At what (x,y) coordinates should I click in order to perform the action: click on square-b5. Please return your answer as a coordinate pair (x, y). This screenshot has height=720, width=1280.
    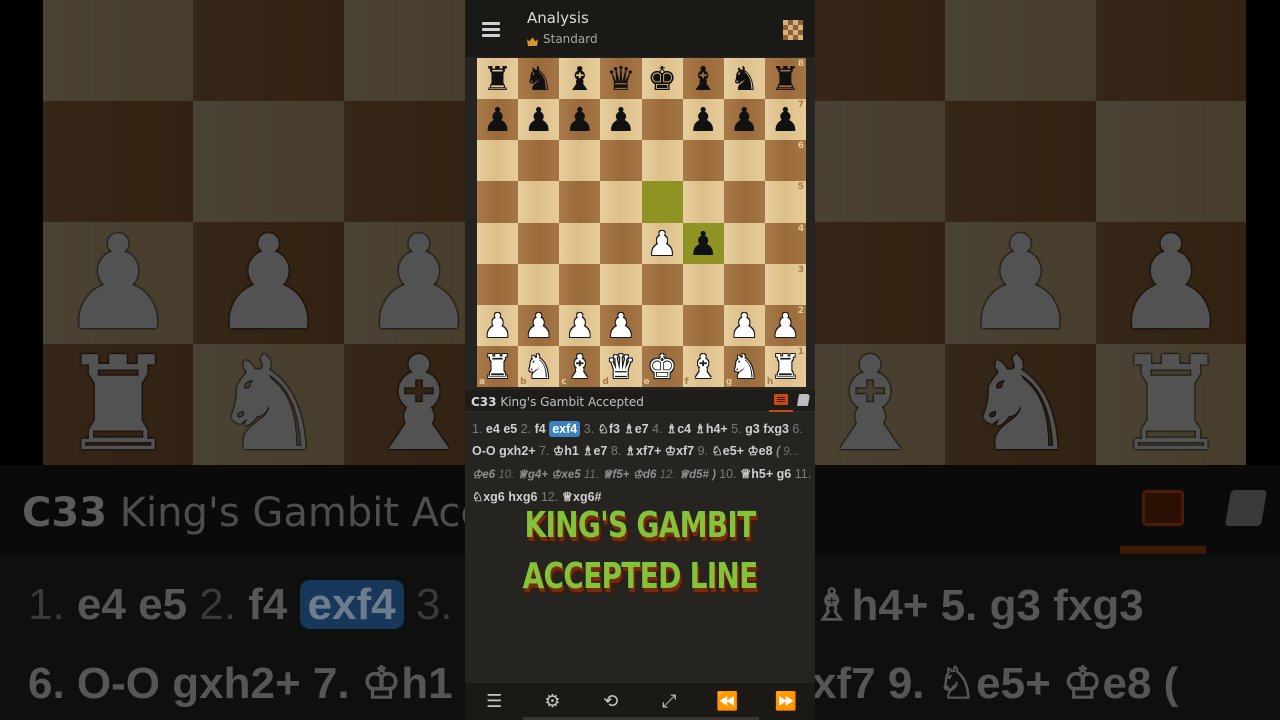
    Looking at the image, I should click on (539, 202).